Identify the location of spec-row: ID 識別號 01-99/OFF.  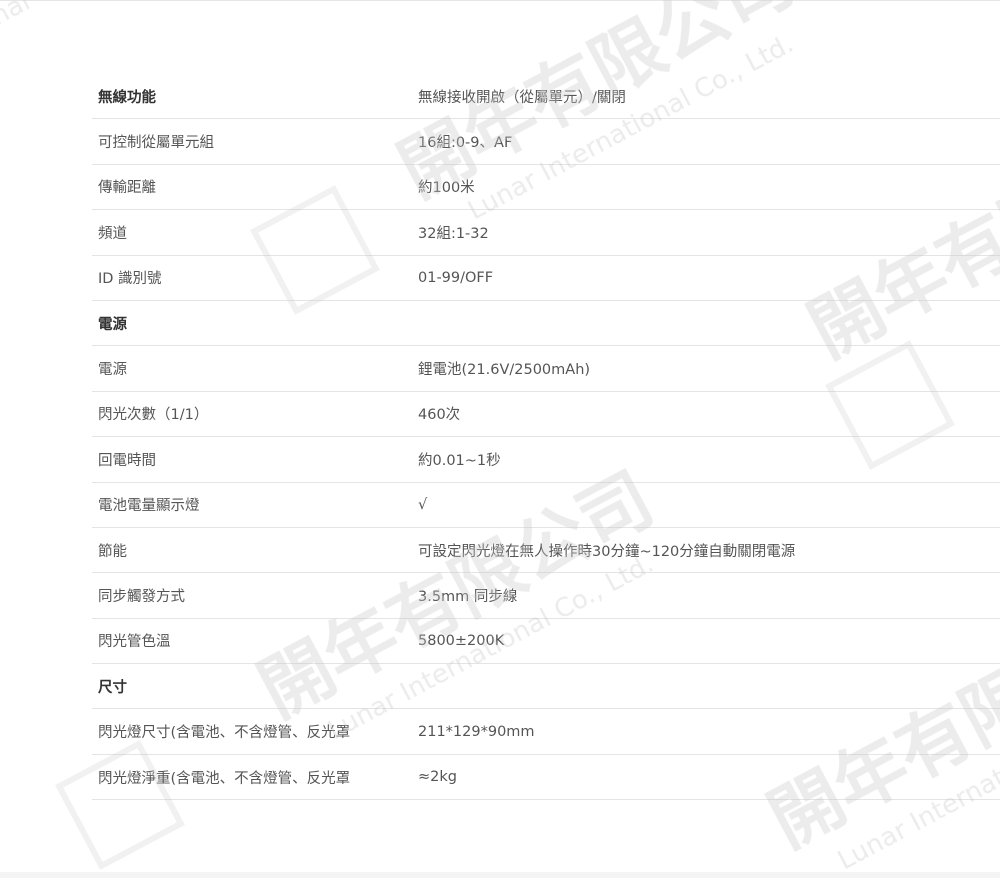
(546, 278).